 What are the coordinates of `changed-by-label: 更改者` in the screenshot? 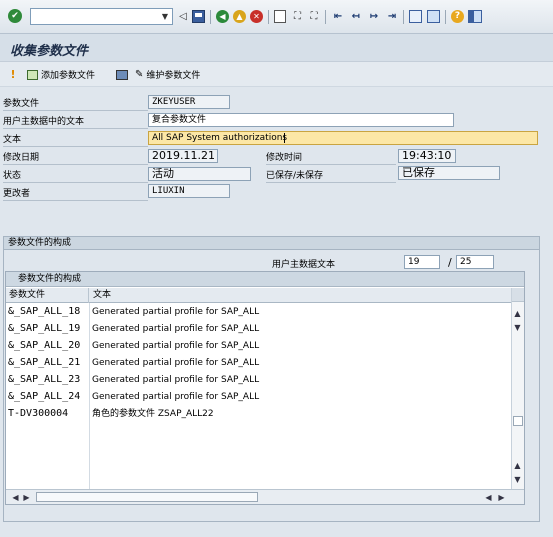 It's located at (17, 194).